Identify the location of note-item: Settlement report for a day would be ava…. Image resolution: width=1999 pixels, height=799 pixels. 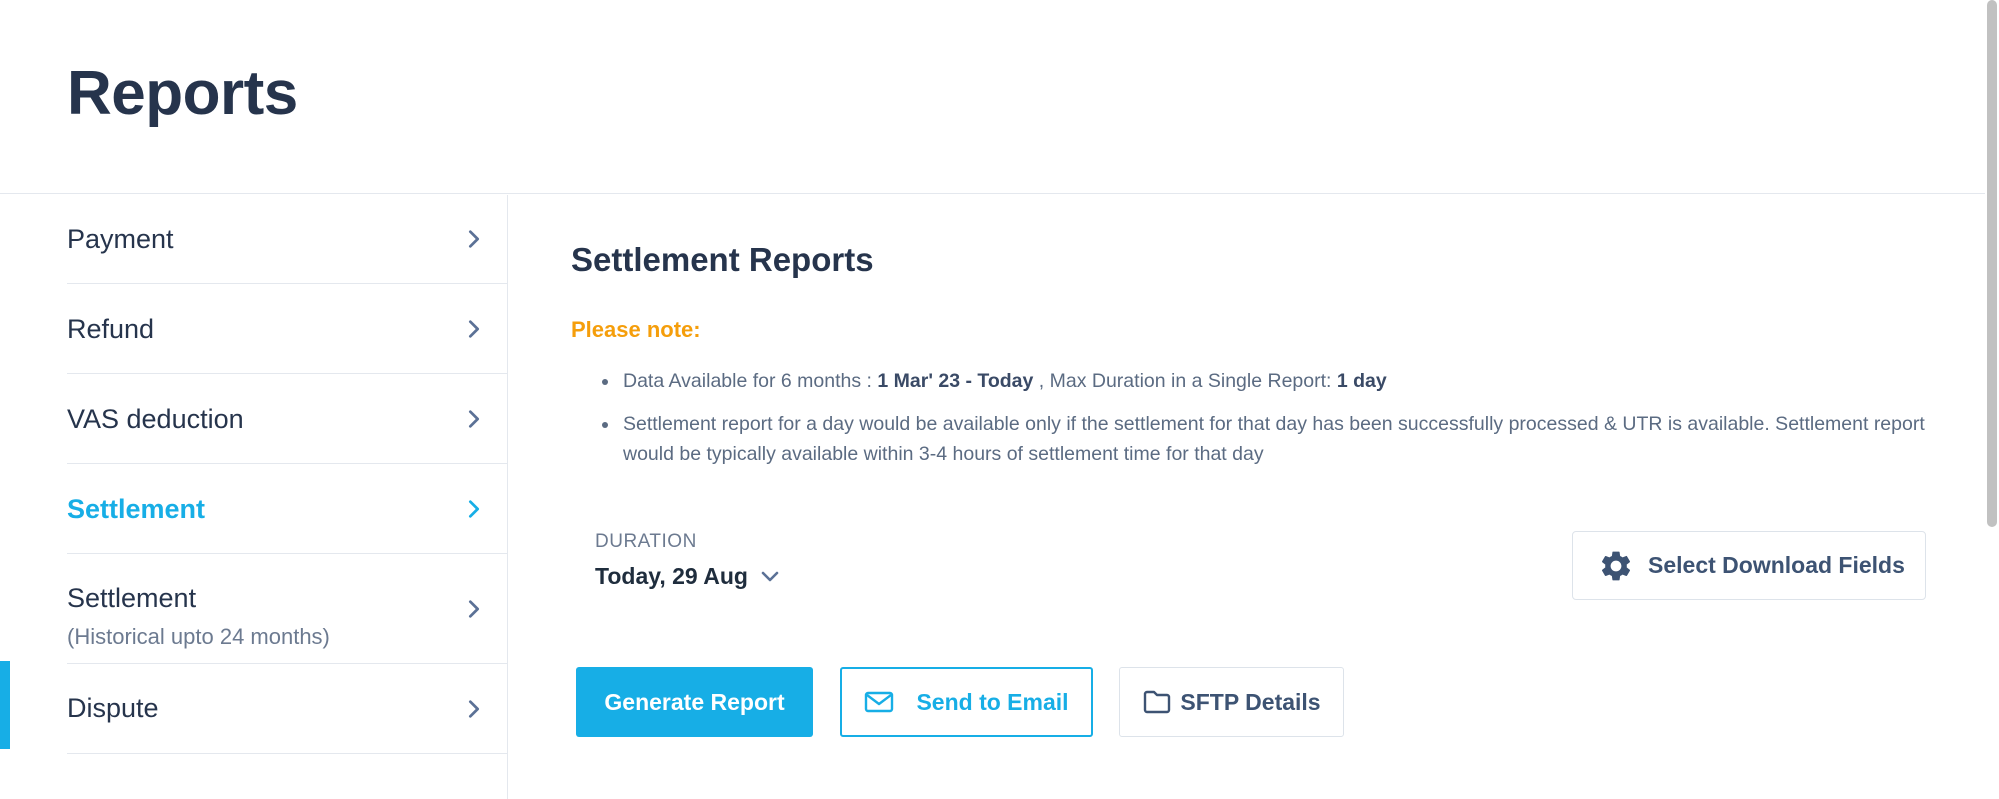
(1264, 439).